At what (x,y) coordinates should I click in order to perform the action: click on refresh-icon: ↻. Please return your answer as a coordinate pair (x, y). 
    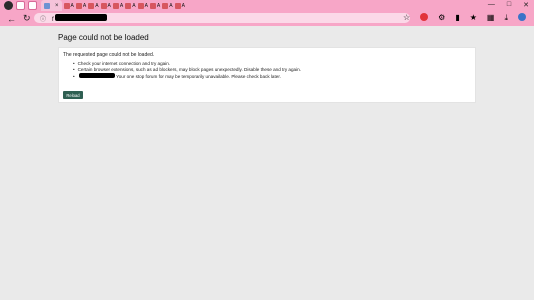
    Looking at the image, I should click on (27, 18).